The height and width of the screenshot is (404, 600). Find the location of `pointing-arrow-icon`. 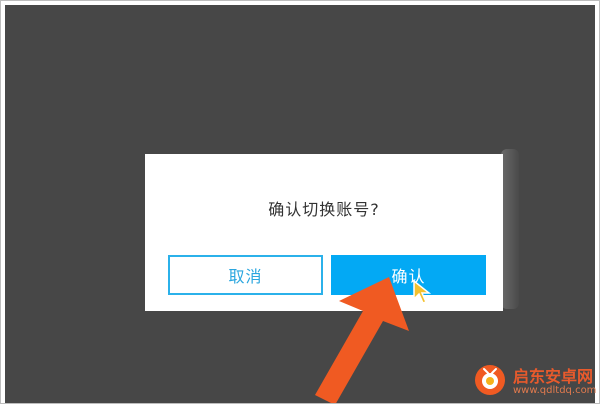

pointing-arrow-icon is located at coordinates (362, 340).